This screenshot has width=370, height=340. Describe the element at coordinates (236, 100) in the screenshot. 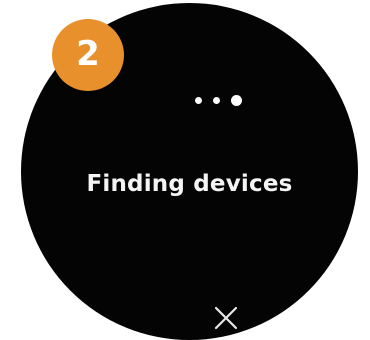

I see `progress-dot-3-active` at that location.